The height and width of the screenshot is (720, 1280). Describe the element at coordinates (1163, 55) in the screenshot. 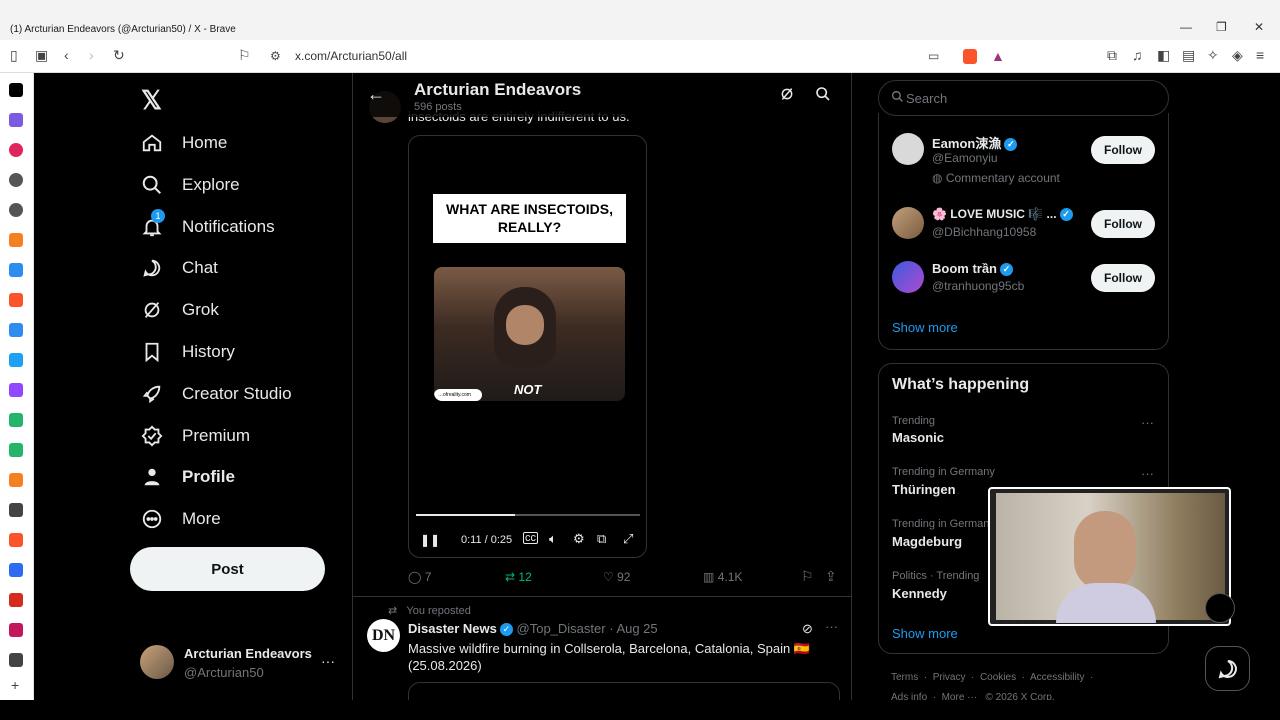

I see `sidebar-icon: ◧` at that location.